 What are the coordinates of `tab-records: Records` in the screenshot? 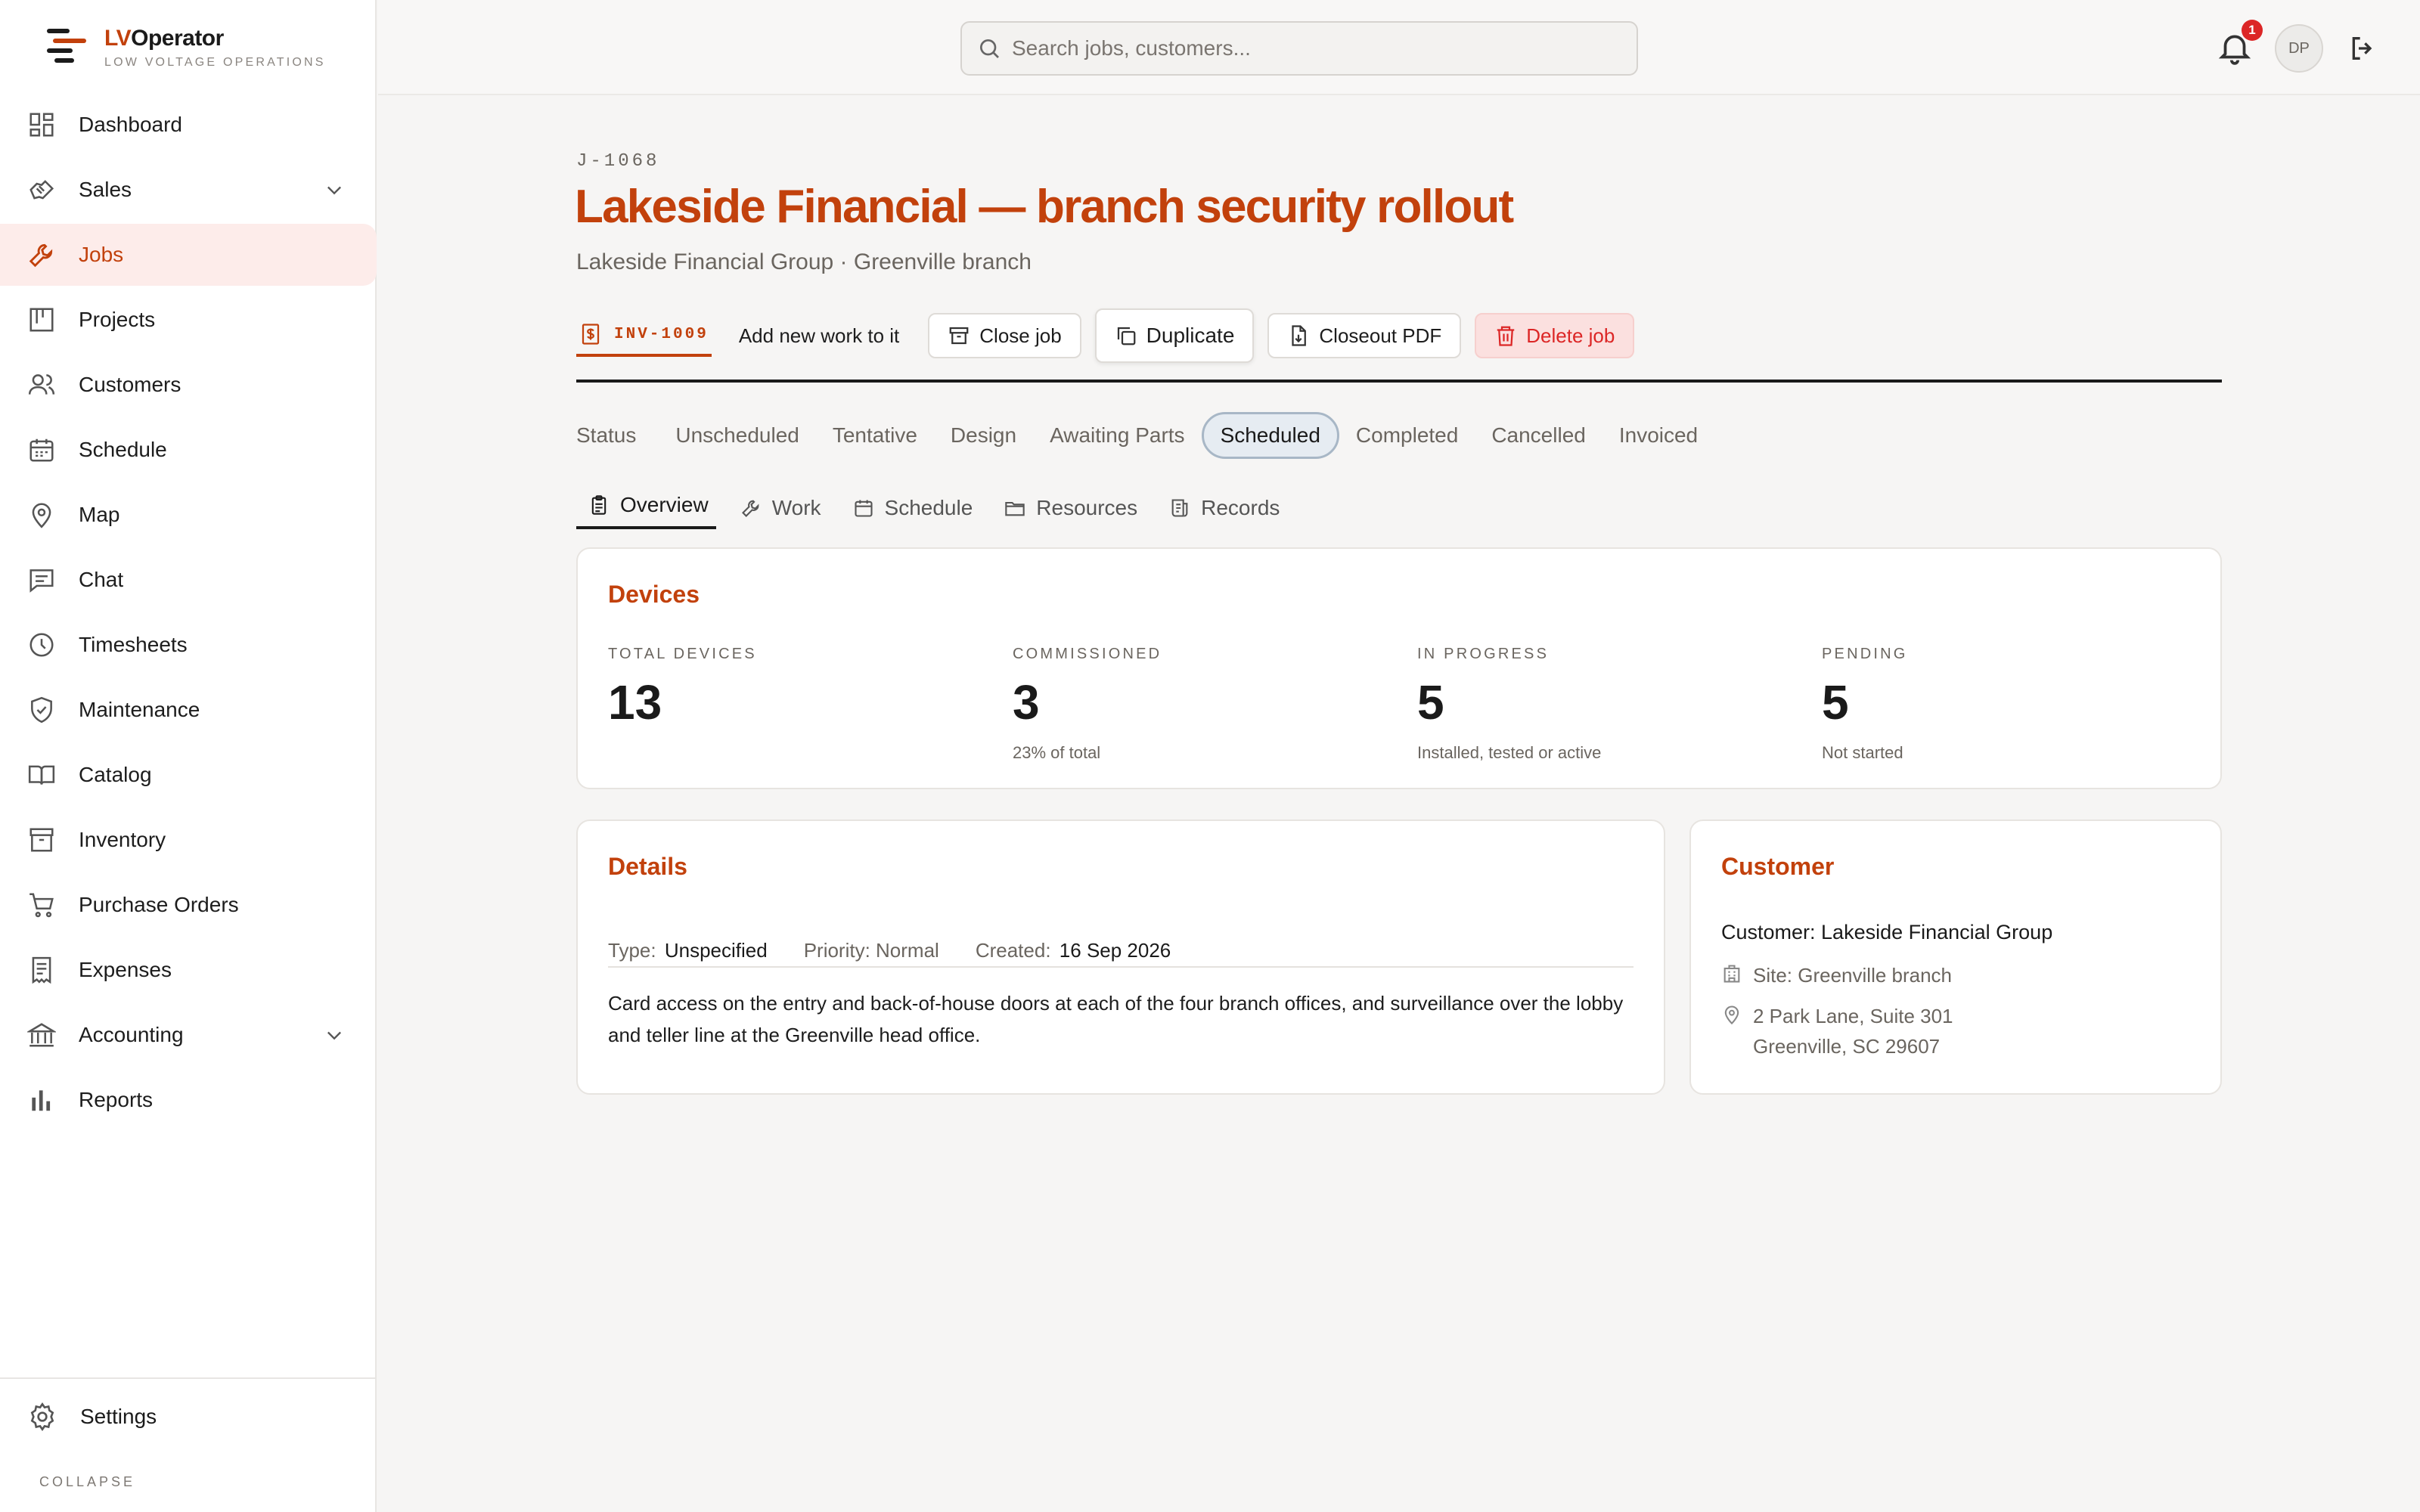 It's located at (1222, 512).